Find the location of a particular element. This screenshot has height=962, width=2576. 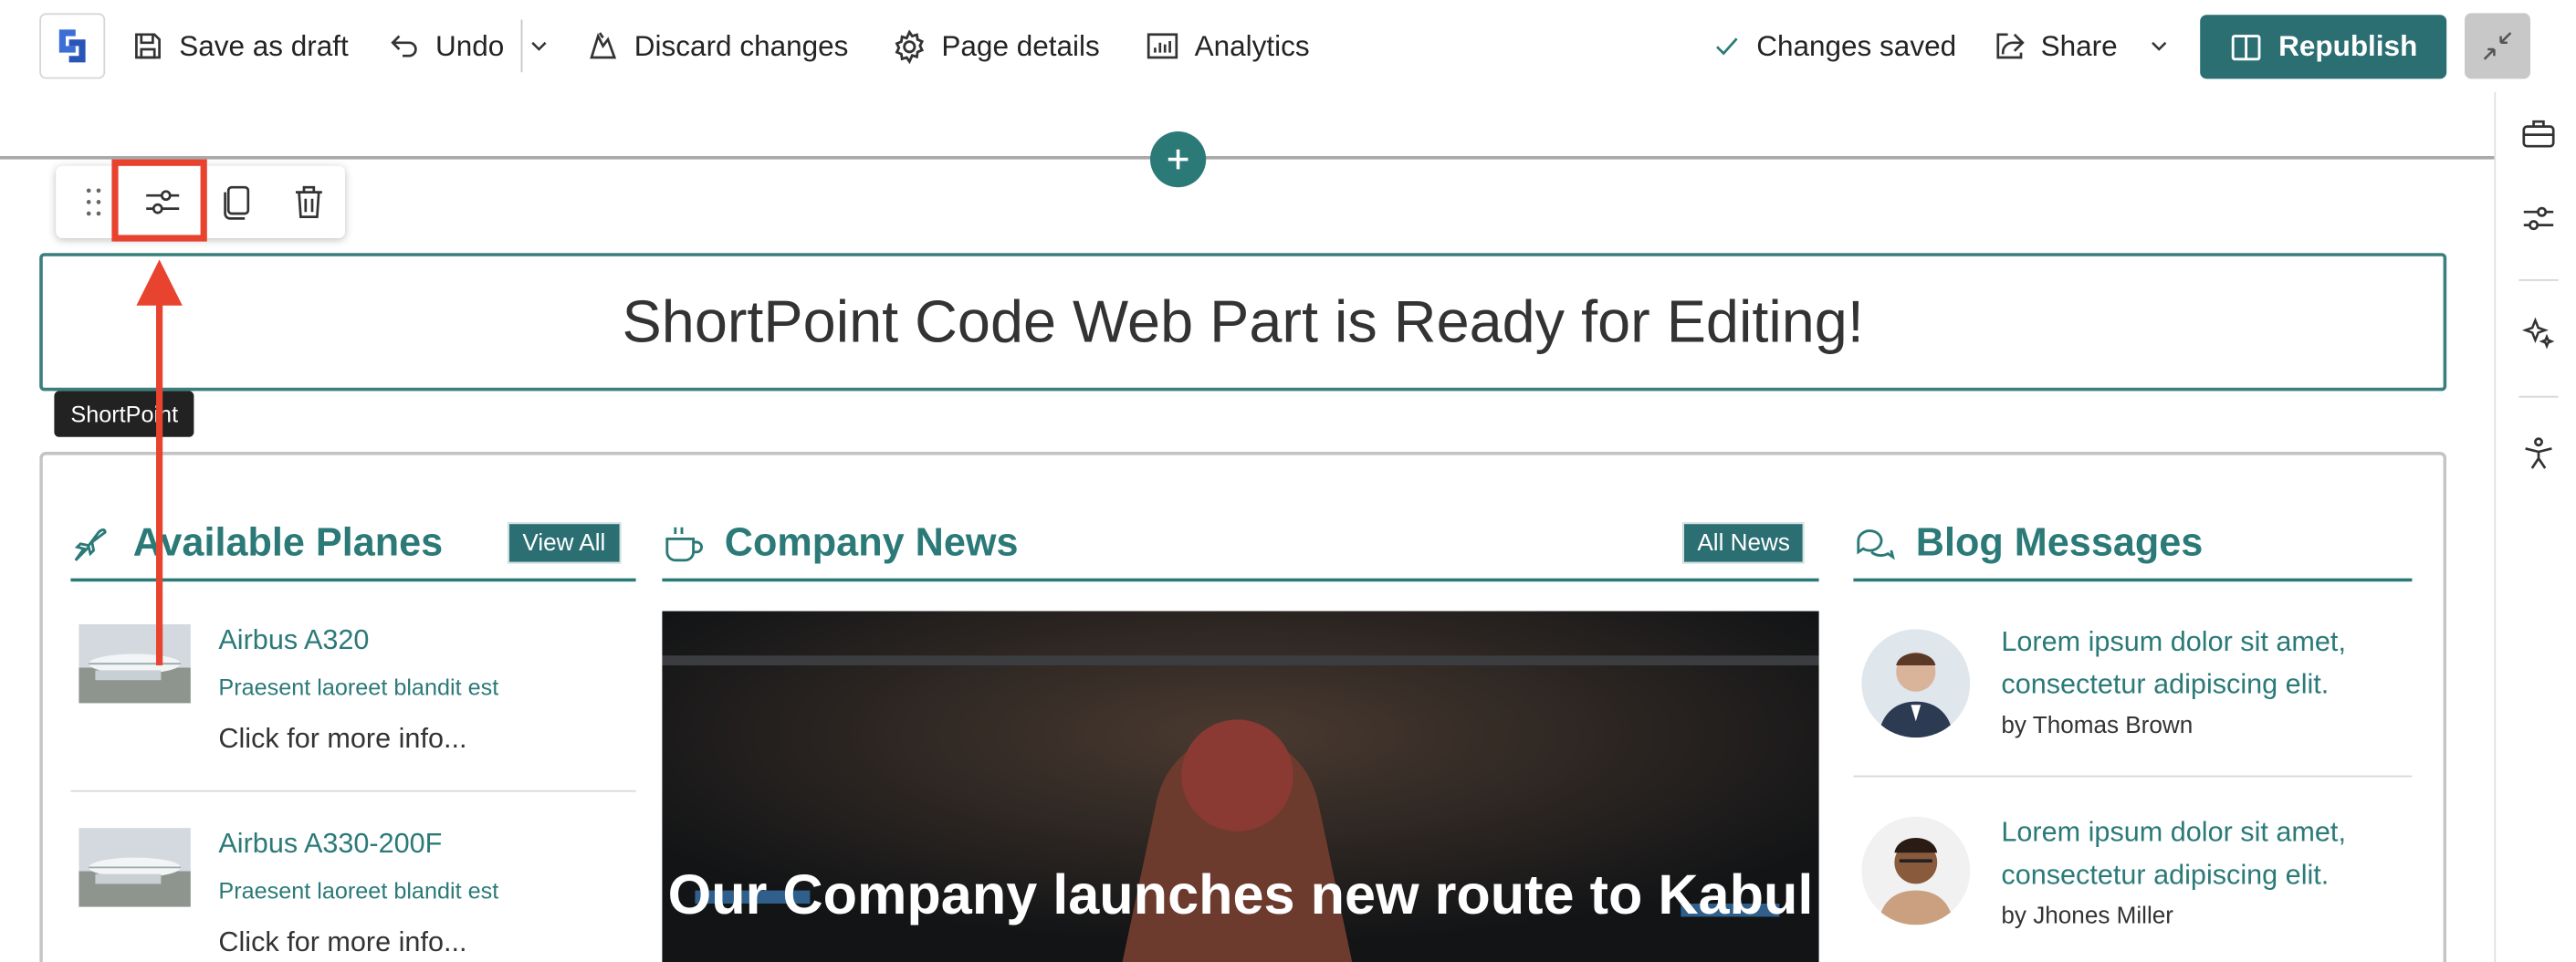

plus-icon is located at coordinates (1178, 159).